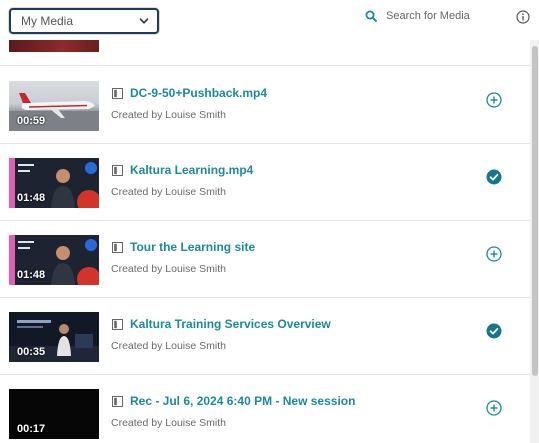 This screenshot has width=539, height=443. Describe the element at coordinates (31, 352) in the screenshot. I see `duration: 00:35` at that location.